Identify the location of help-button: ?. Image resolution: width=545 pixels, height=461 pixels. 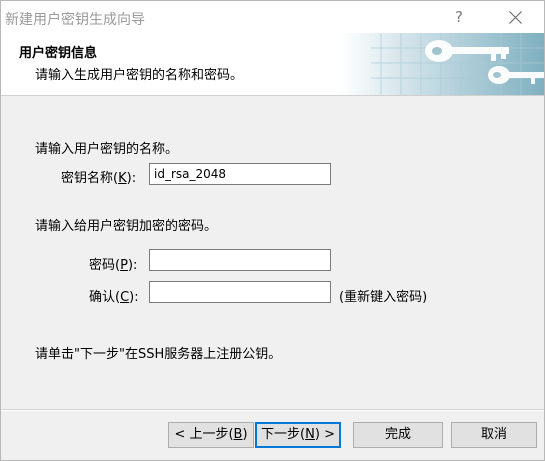
(459, 17).